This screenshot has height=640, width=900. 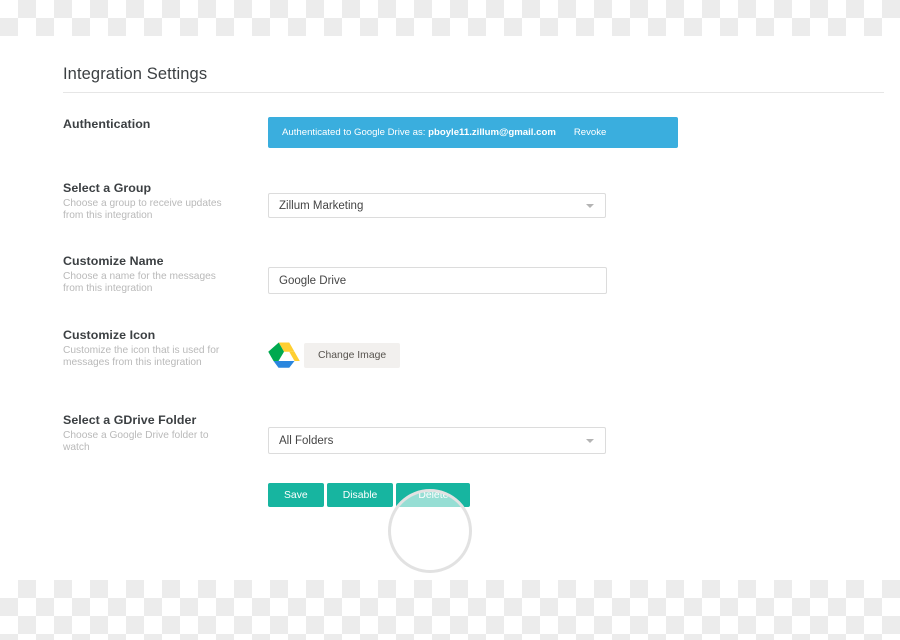 I want to click on folder-select: All Folders, so click(x=437, y=440).